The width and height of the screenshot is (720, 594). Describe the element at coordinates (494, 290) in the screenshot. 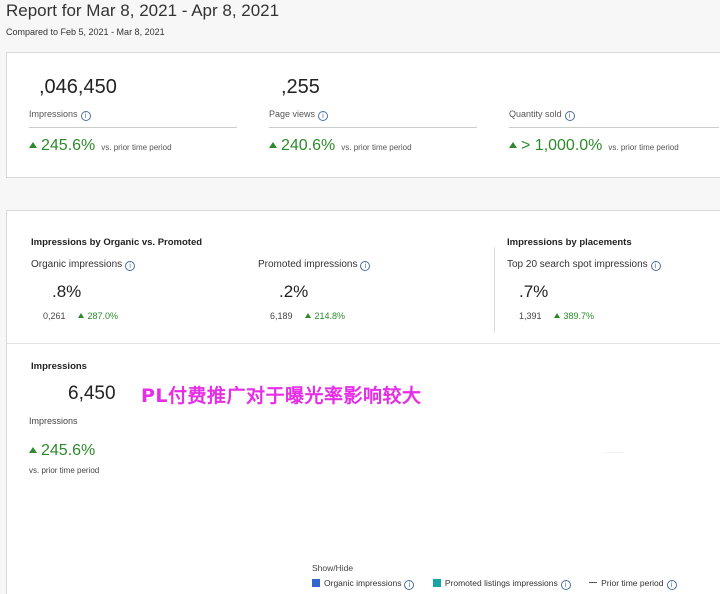

I see `vertical-divider` at that location.